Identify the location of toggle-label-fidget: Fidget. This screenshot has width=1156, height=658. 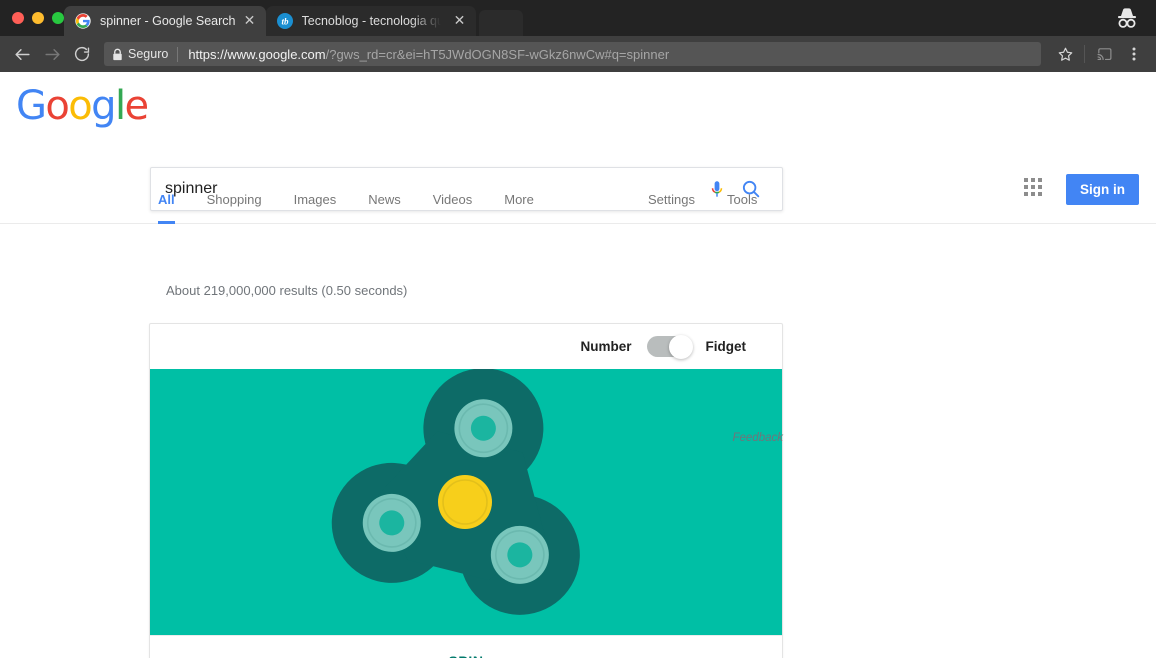
(726, 346).